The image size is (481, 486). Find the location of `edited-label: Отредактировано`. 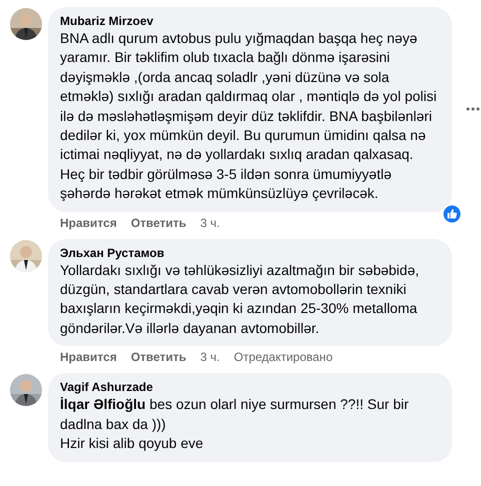

edited-label: Отредактировано is located at coordinates (283, 357).